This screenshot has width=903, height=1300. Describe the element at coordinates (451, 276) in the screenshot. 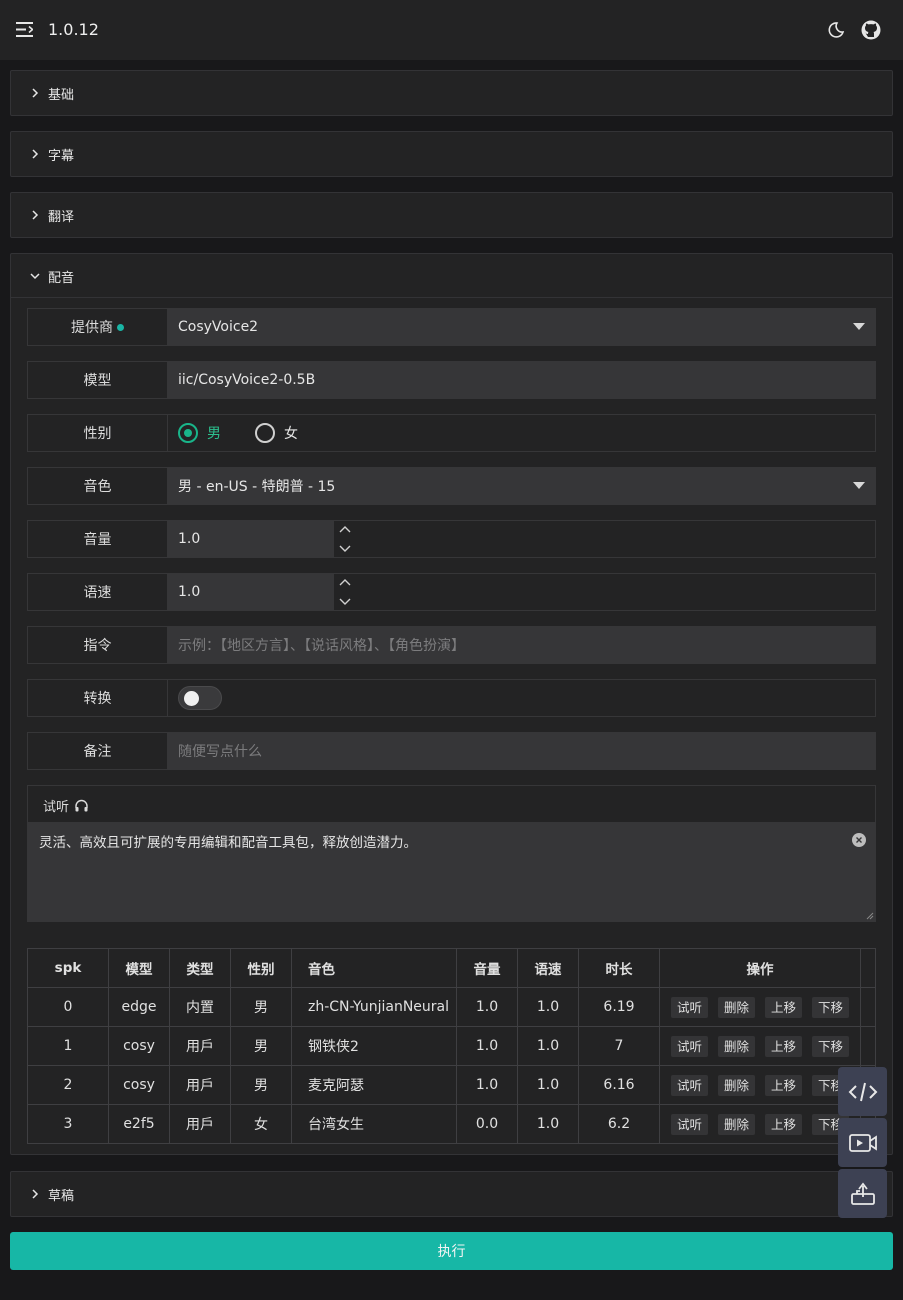

I see `section-dubbing-header: 配音` at that location.